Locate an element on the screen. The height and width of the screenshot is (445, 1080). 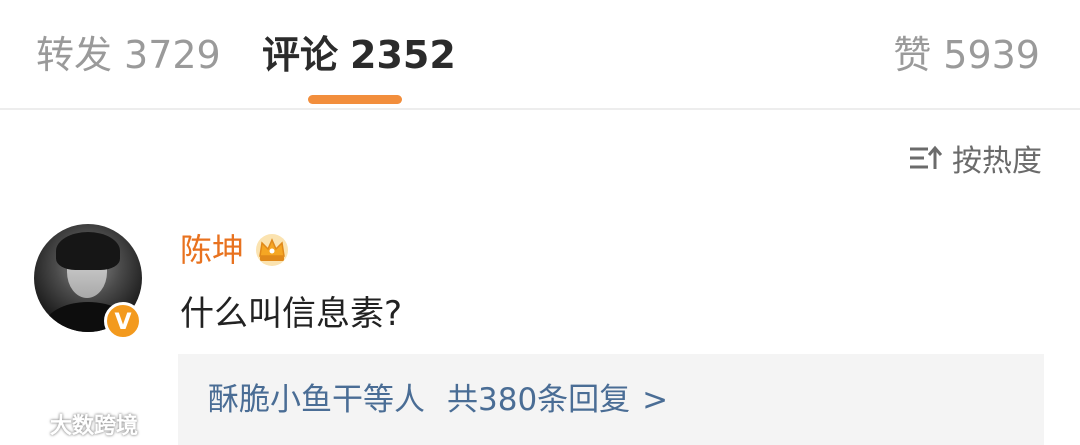
replies-users: 酥脆小鱼干等人 is located at coordinates (316, 400).